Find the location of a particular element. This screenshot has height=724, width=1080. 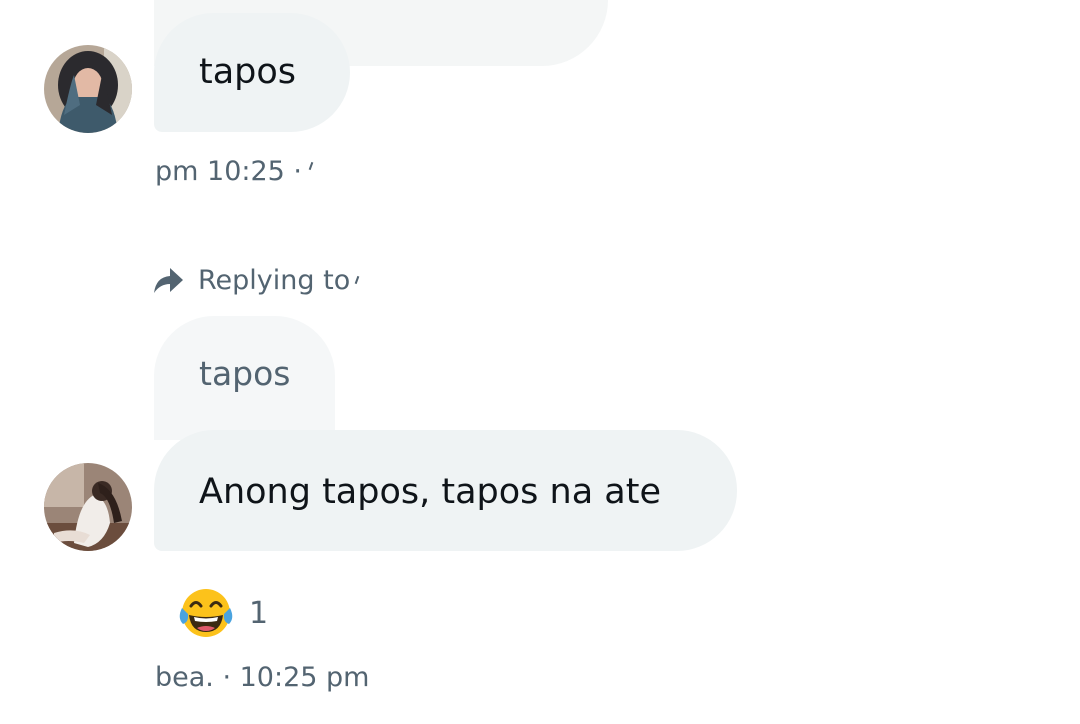

quoted-message-text: tapos is located at coordinates (245, 373).